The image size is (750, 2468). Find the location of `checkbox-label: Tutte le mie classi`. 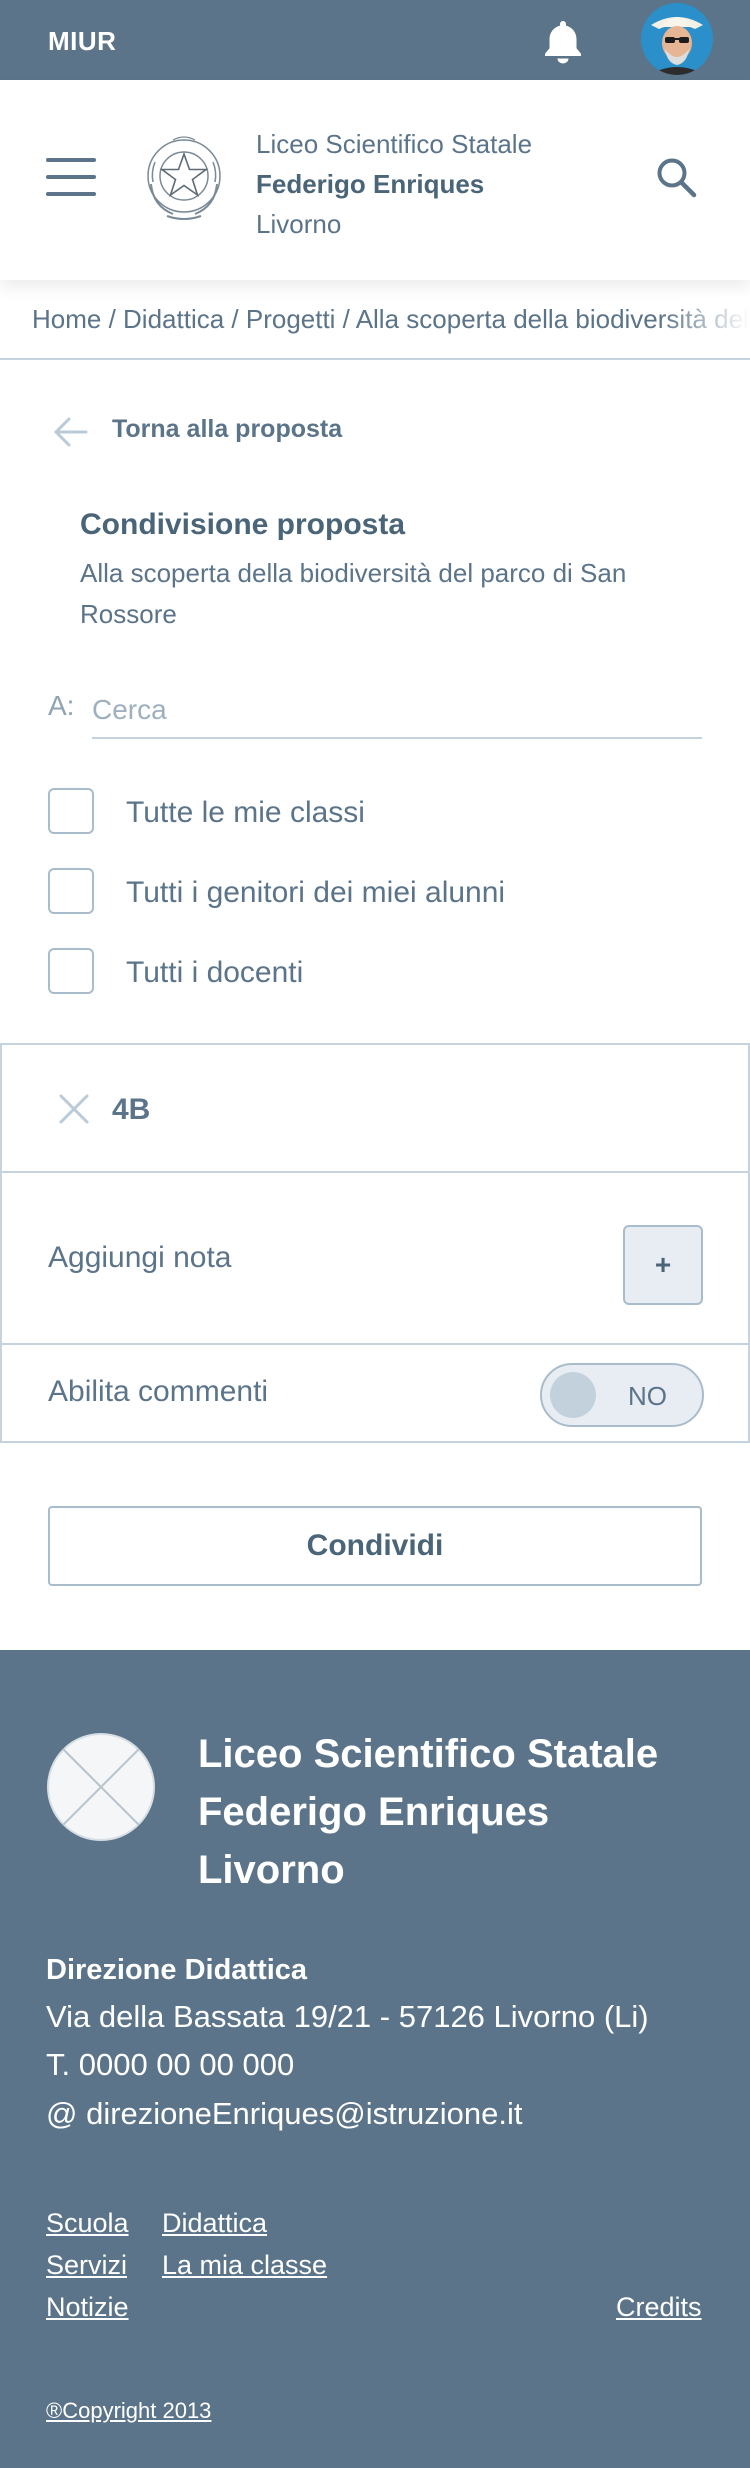

checkbox-label: Tutte le mie classi is located at coordinates (245, 812).